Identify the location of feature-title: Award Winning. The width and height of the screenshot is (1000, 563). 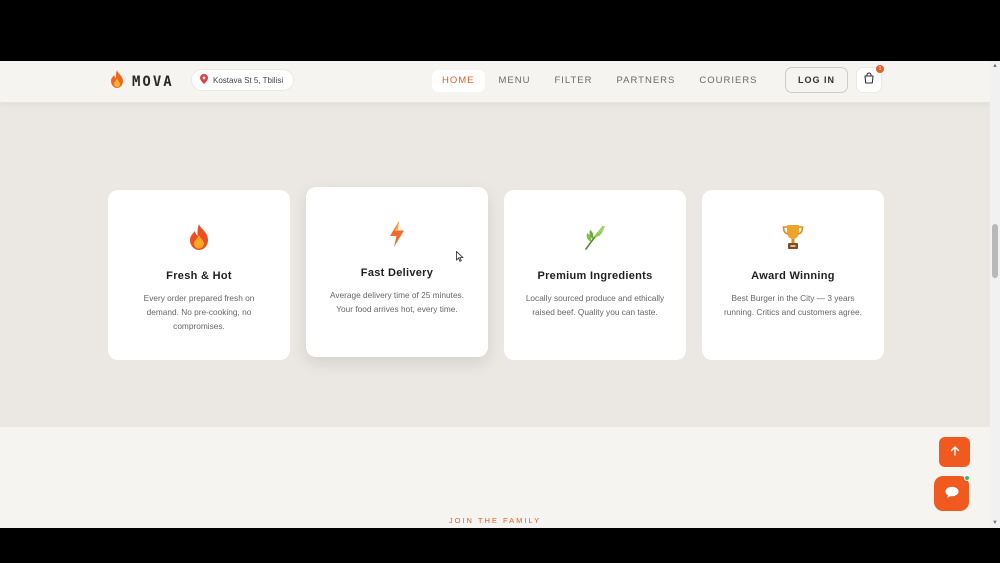
(793, 276).